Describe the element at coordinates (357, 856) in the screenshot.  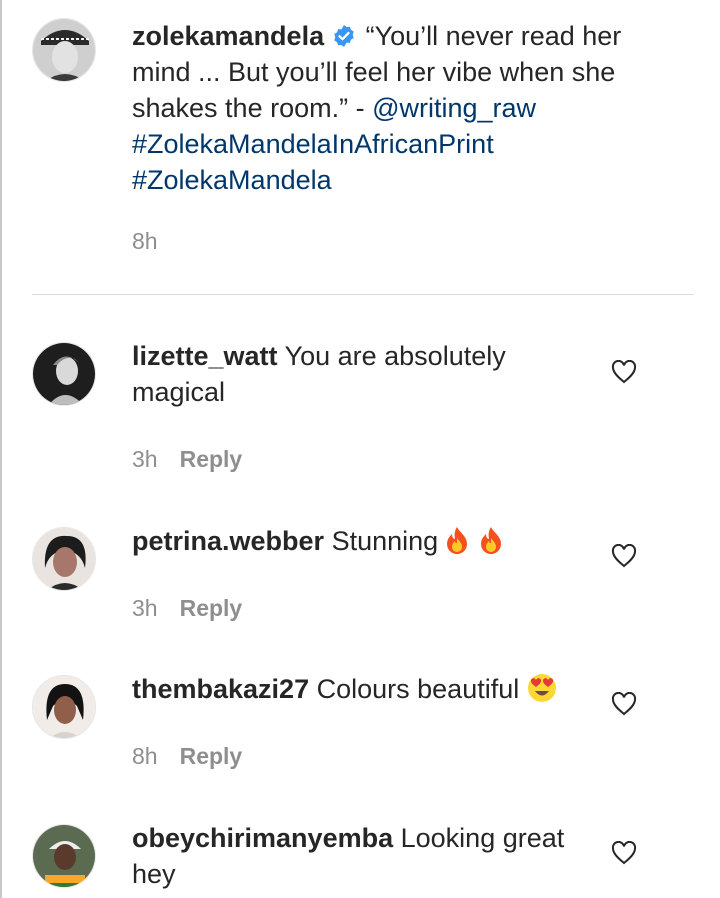
I see `comment-text: obeychirimanyemba Looking great hey` at that location.